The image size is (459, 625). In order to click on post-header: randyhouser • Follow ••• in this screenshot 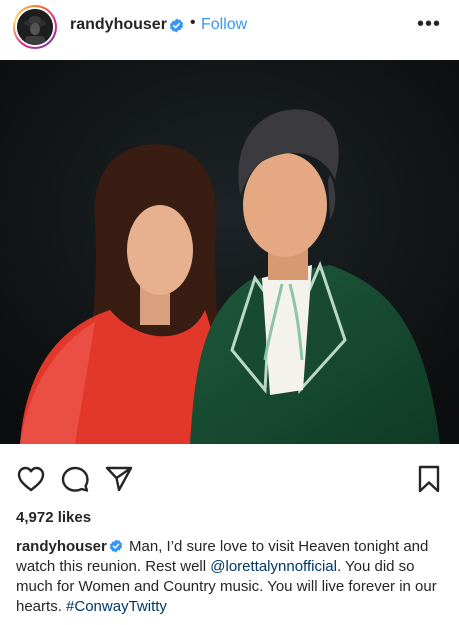, I will do `click(229, 28)`.